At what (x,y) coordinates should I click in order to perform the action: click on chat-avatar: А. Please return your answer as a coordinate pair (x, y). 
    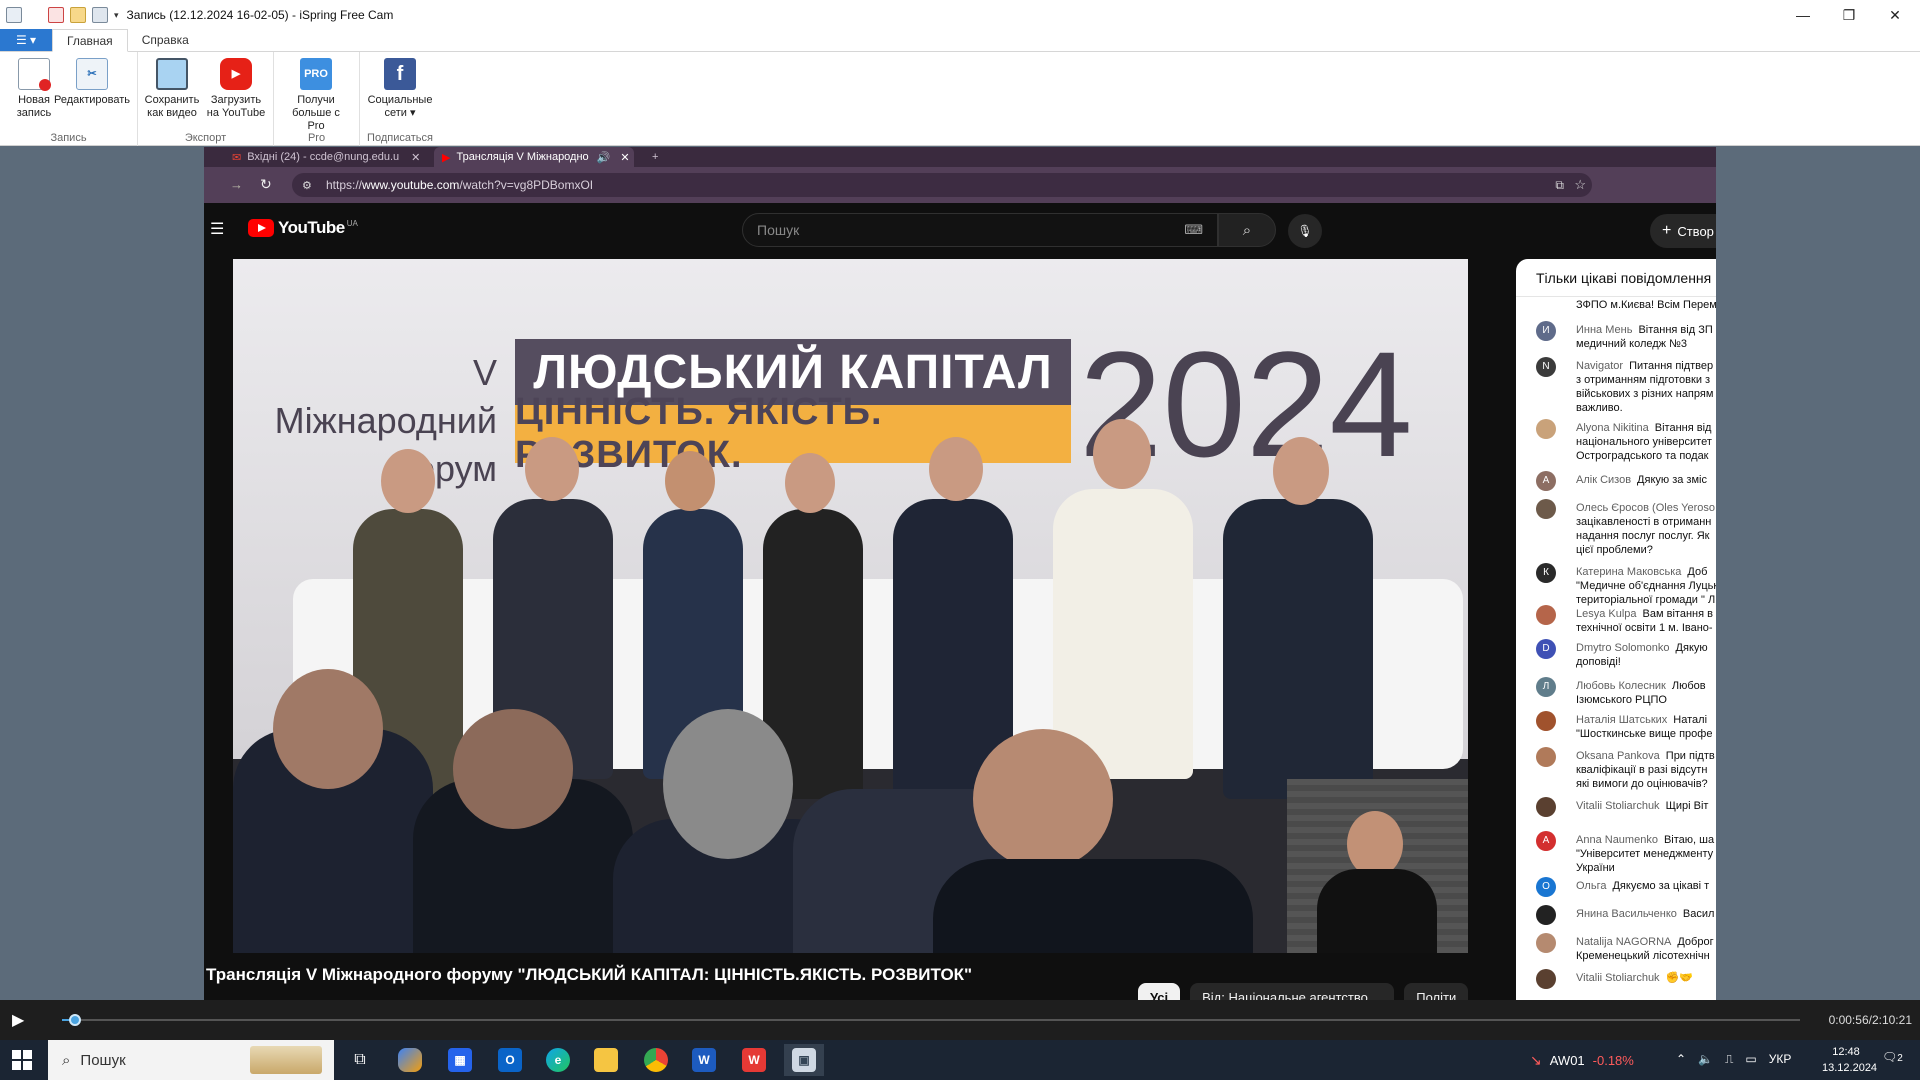
    Looking at the image, I should click on (1546, 481).